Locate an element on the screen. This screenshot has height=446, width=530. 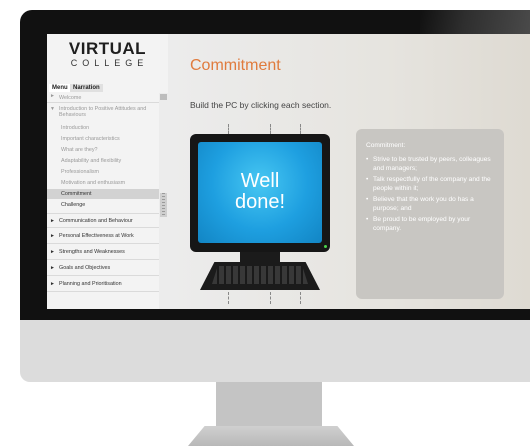
well-done-line-1: Well is located at coordinates (260, 181).